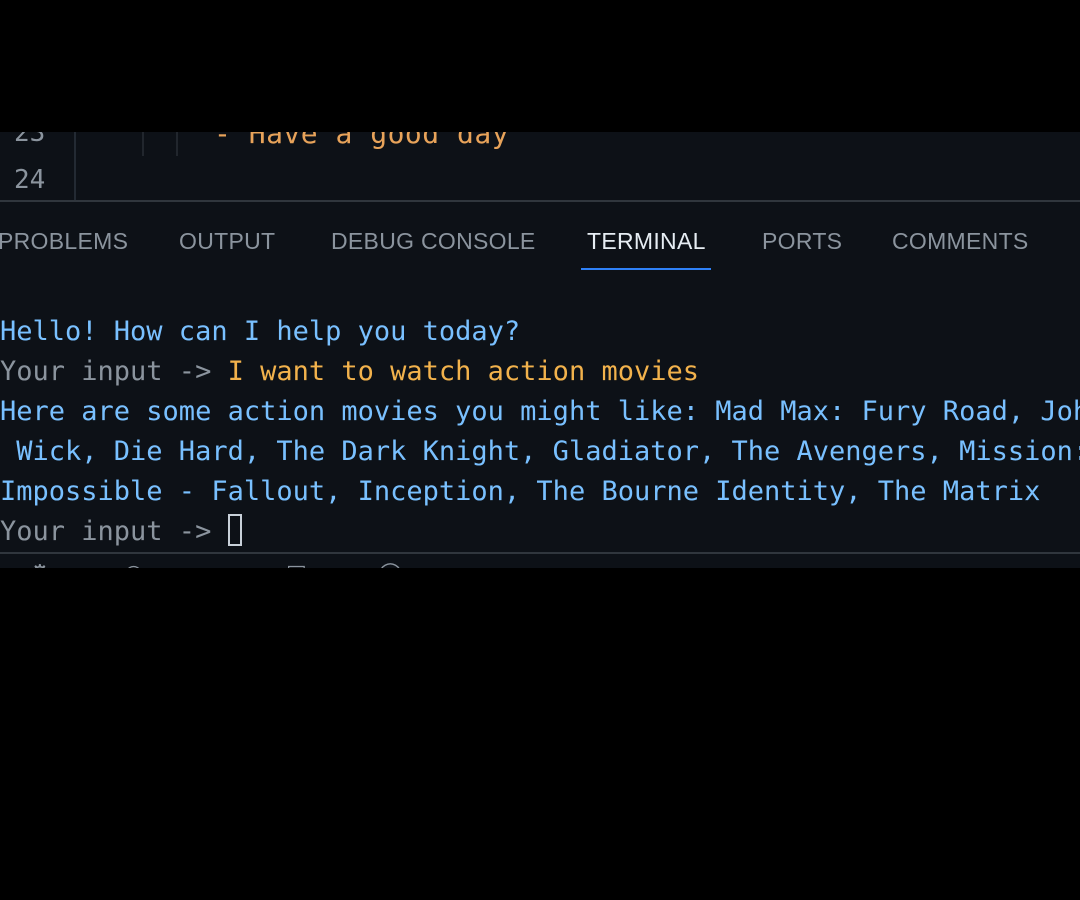  What do you see at coordinates (540, 166) in the screenshot?
I see `code-editor: 23 24 - Have a good day` at bounding box center [540, 166].